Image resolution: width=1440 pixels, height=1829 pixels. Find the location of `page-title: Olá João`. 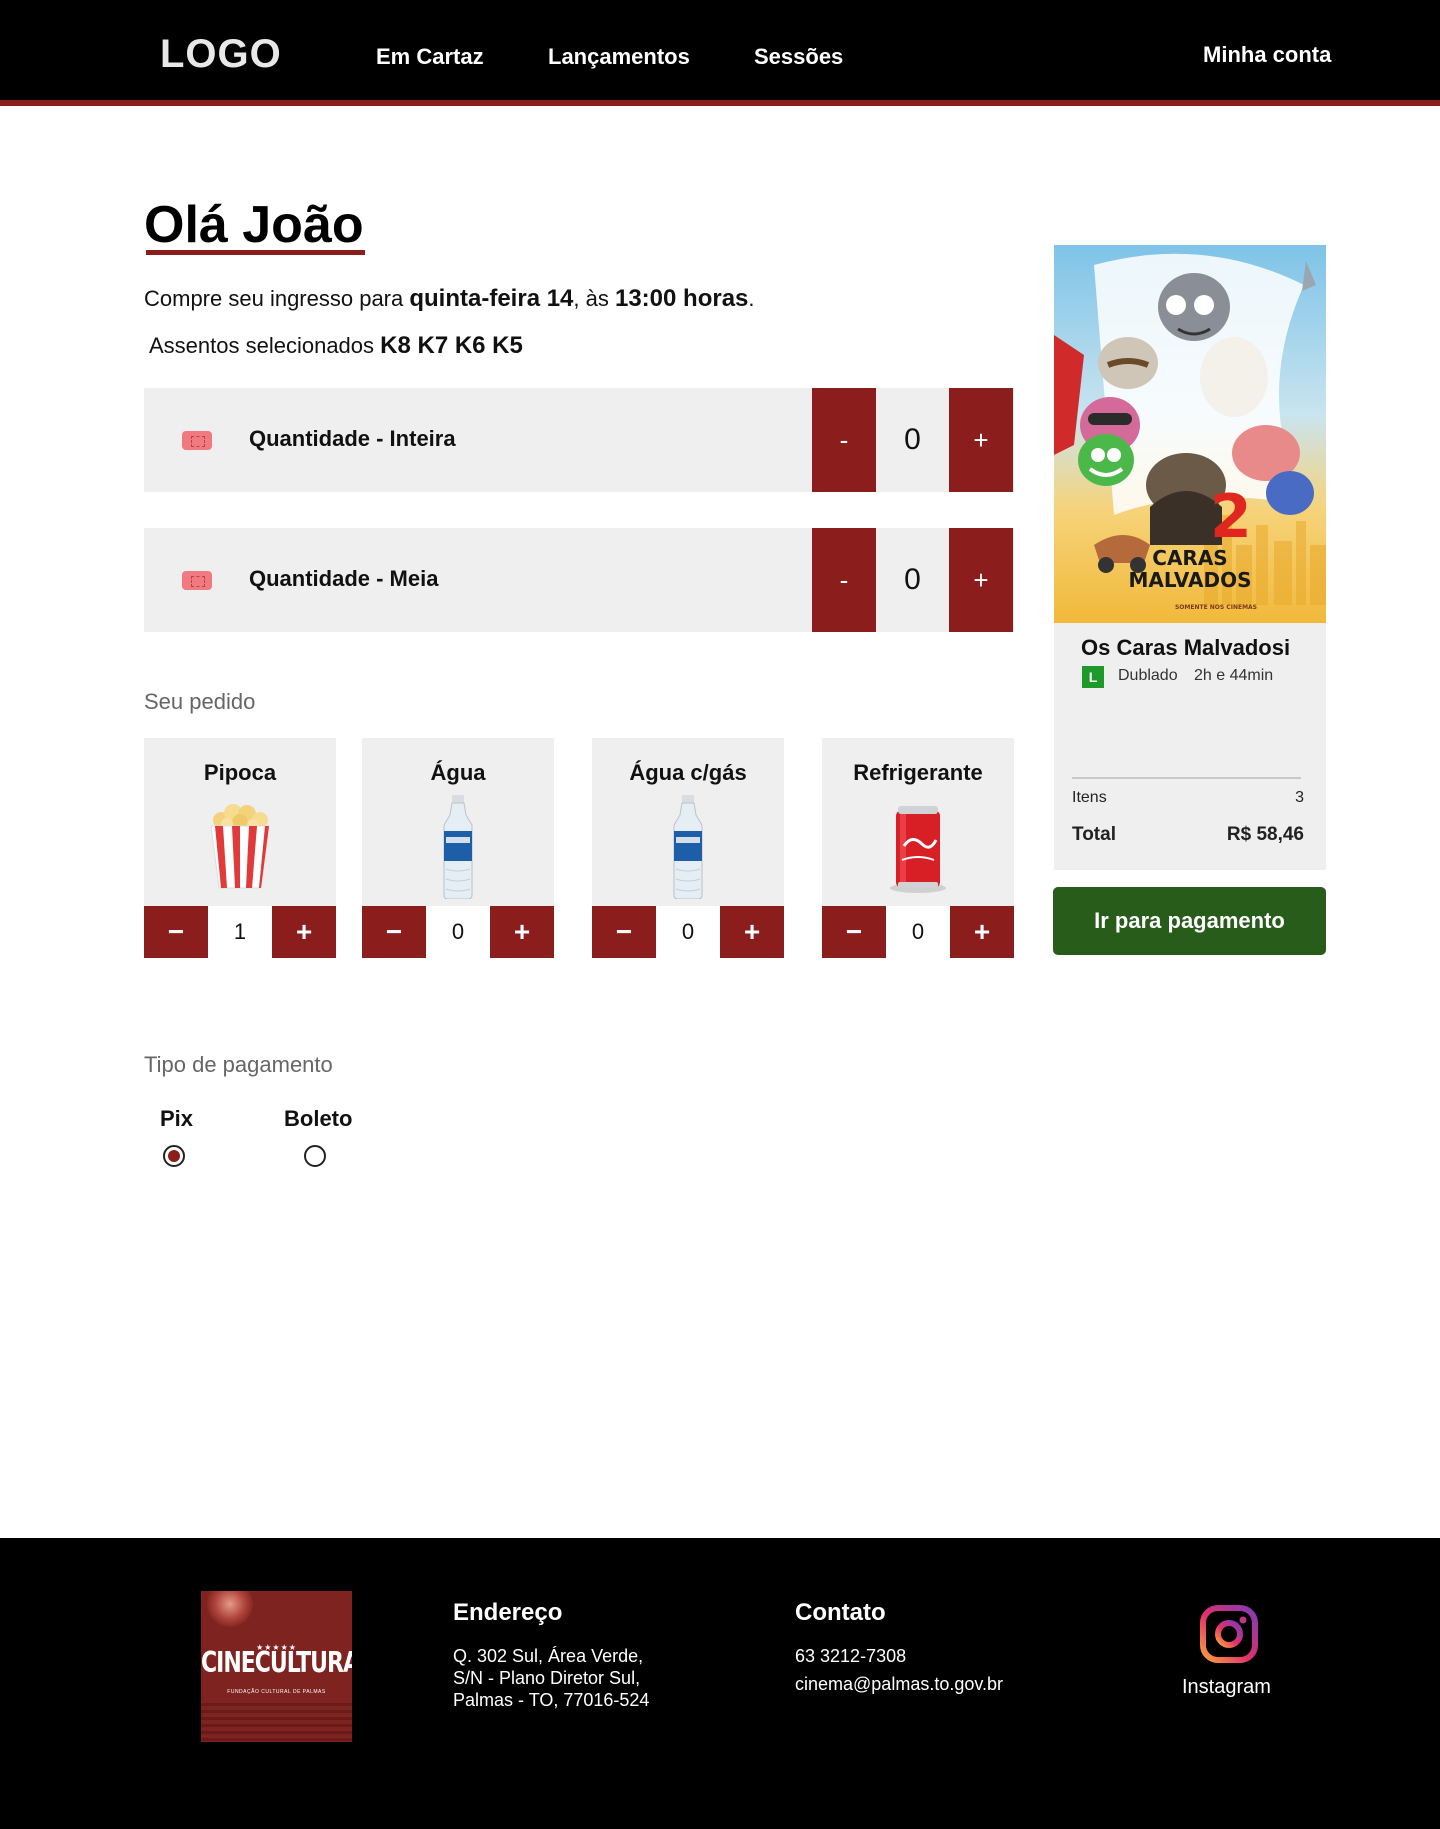

page-title: Olá João is located at coordinates (254, 225).